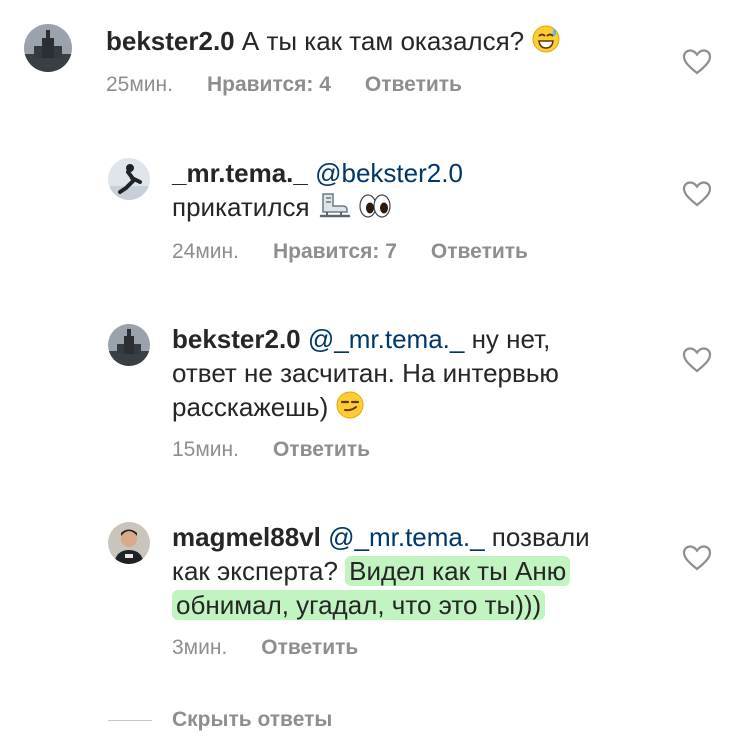  Describe the element at coordinates (130, 720) in the screenshot. I see `divider-line` at that location.